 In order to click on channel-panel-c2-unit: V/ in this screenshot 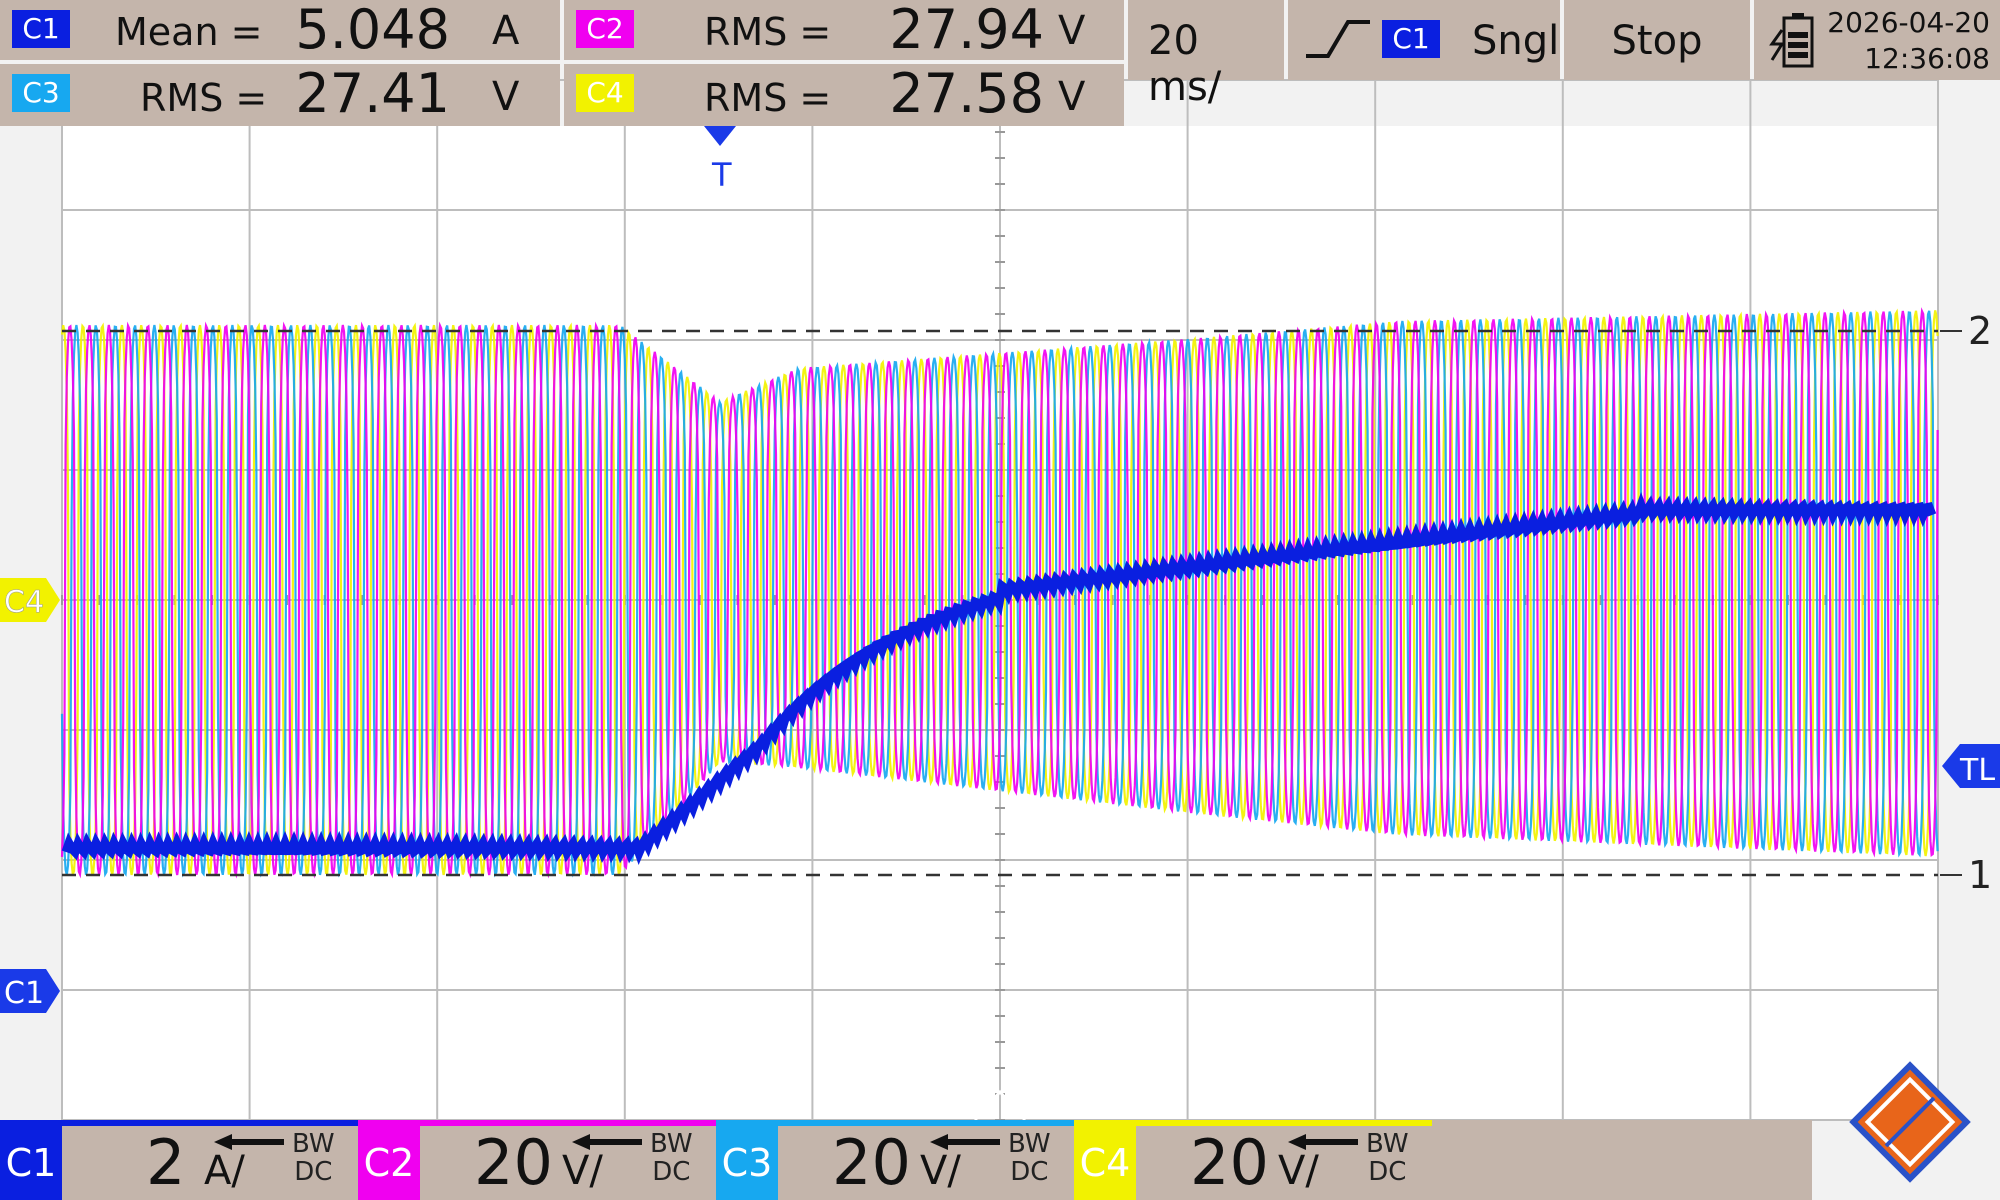, I will do `click(582, 1171)`.